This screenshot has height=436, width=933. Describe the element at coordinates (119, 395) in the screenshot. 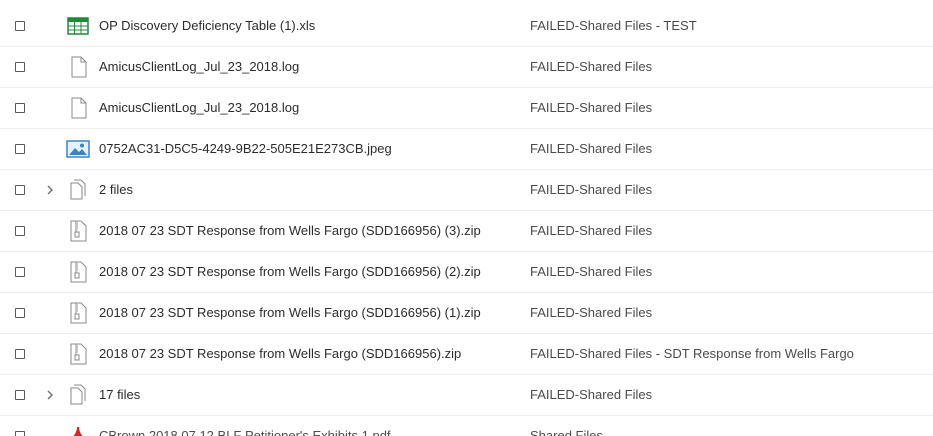

I see `file-name: 17 files` at that location.